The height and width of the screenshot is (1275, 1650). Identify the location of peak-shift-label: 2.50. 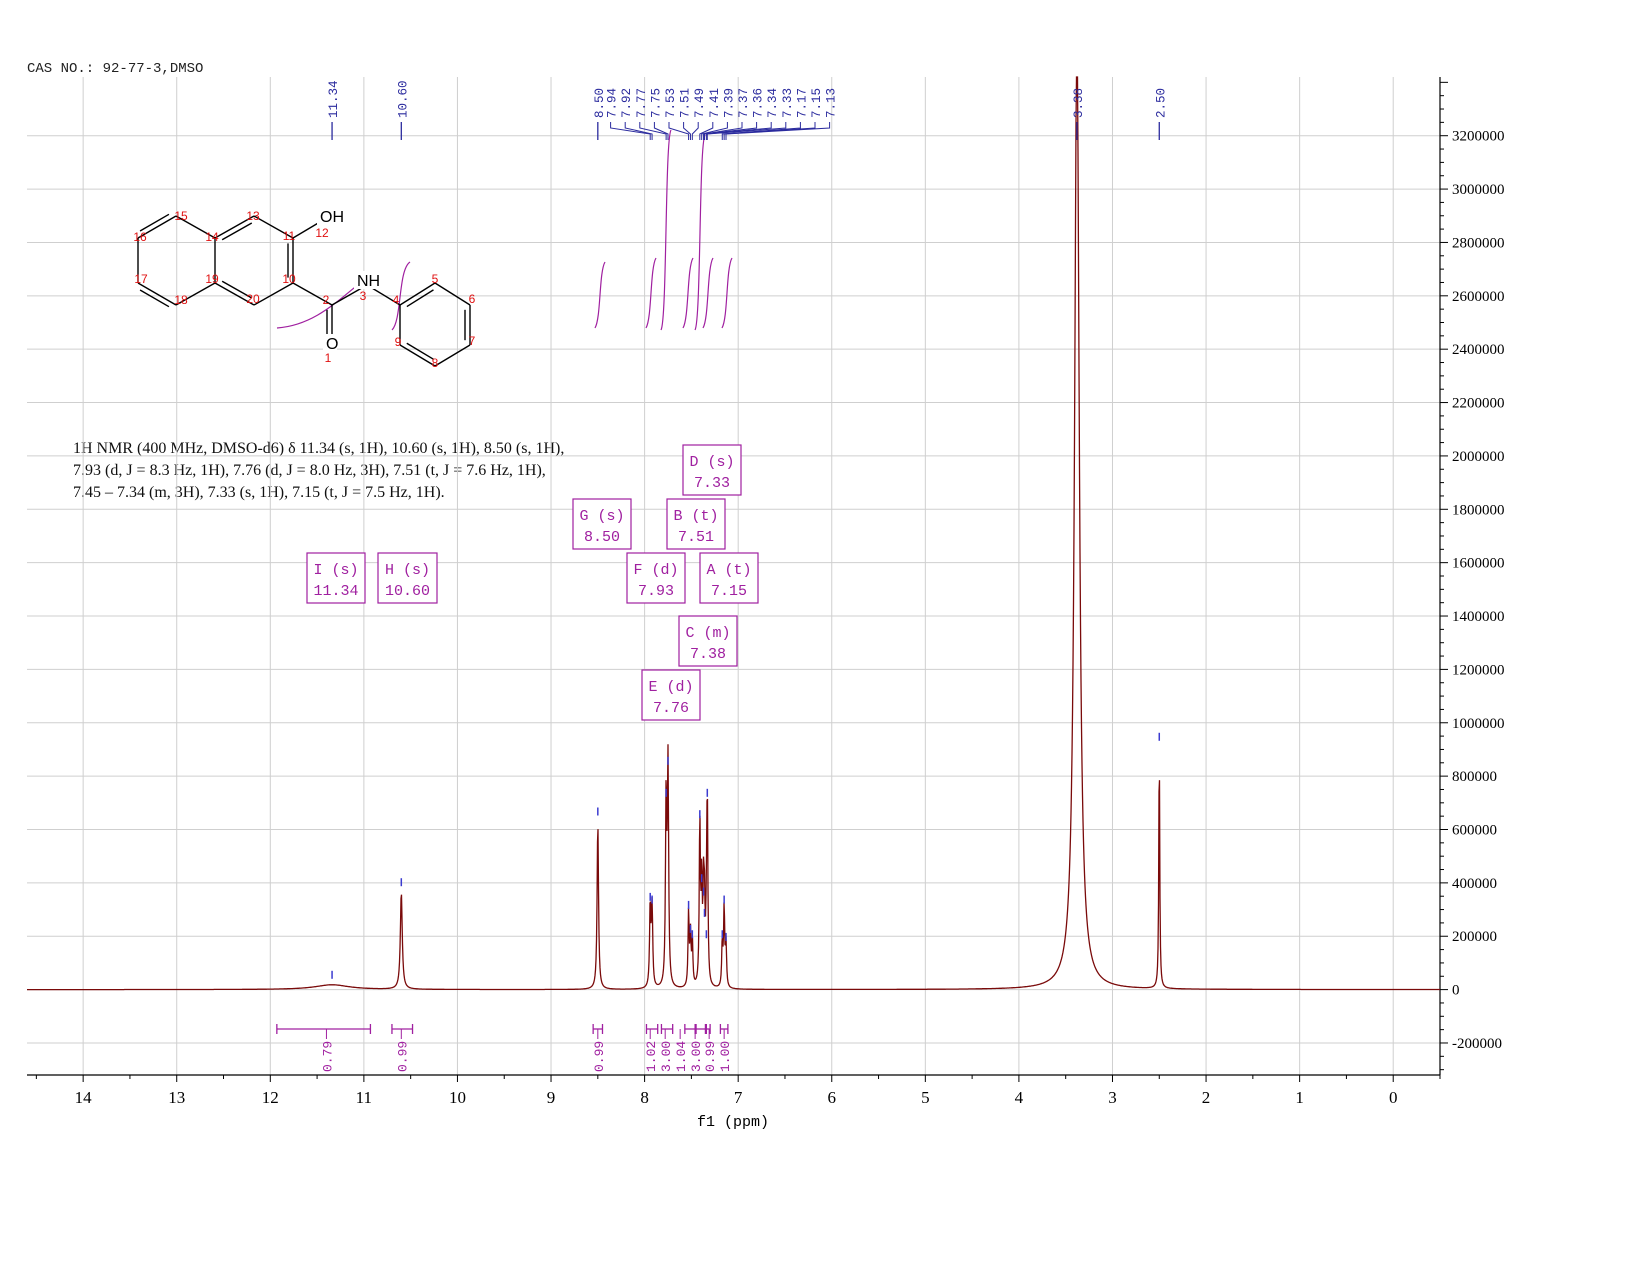
(1161, 103).